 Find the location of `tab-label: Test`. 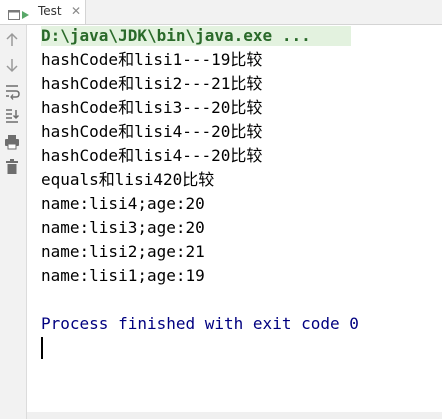

tab-label: Test is located at coordinates (50, 11).